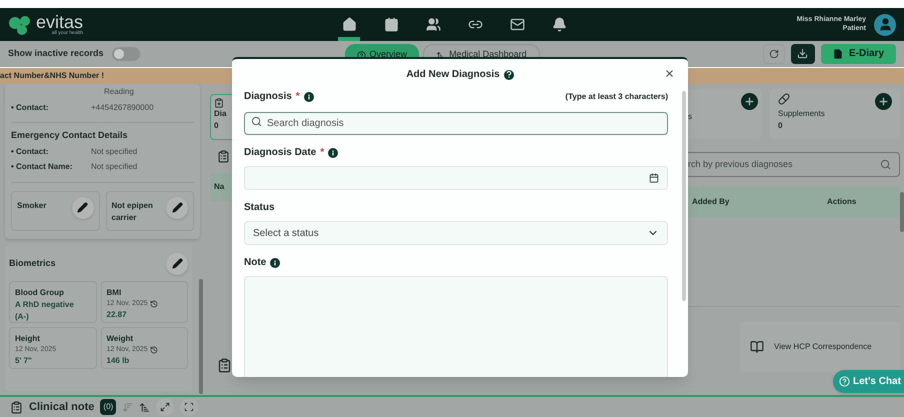  Describe the element at coordinates (255, 263) in the screenshot. I see `field-label: Note` at that location.